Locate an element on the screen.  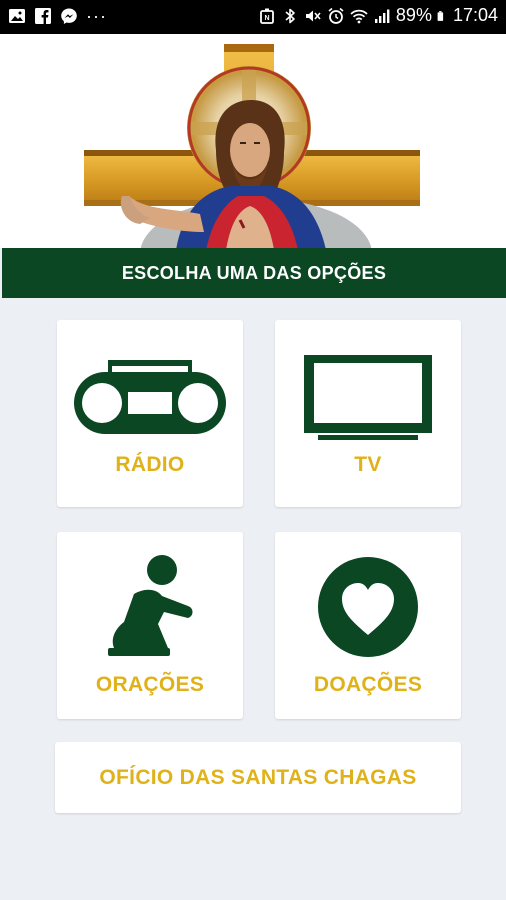
radio-card: RÁDIO is located at coordinates (150, 413).